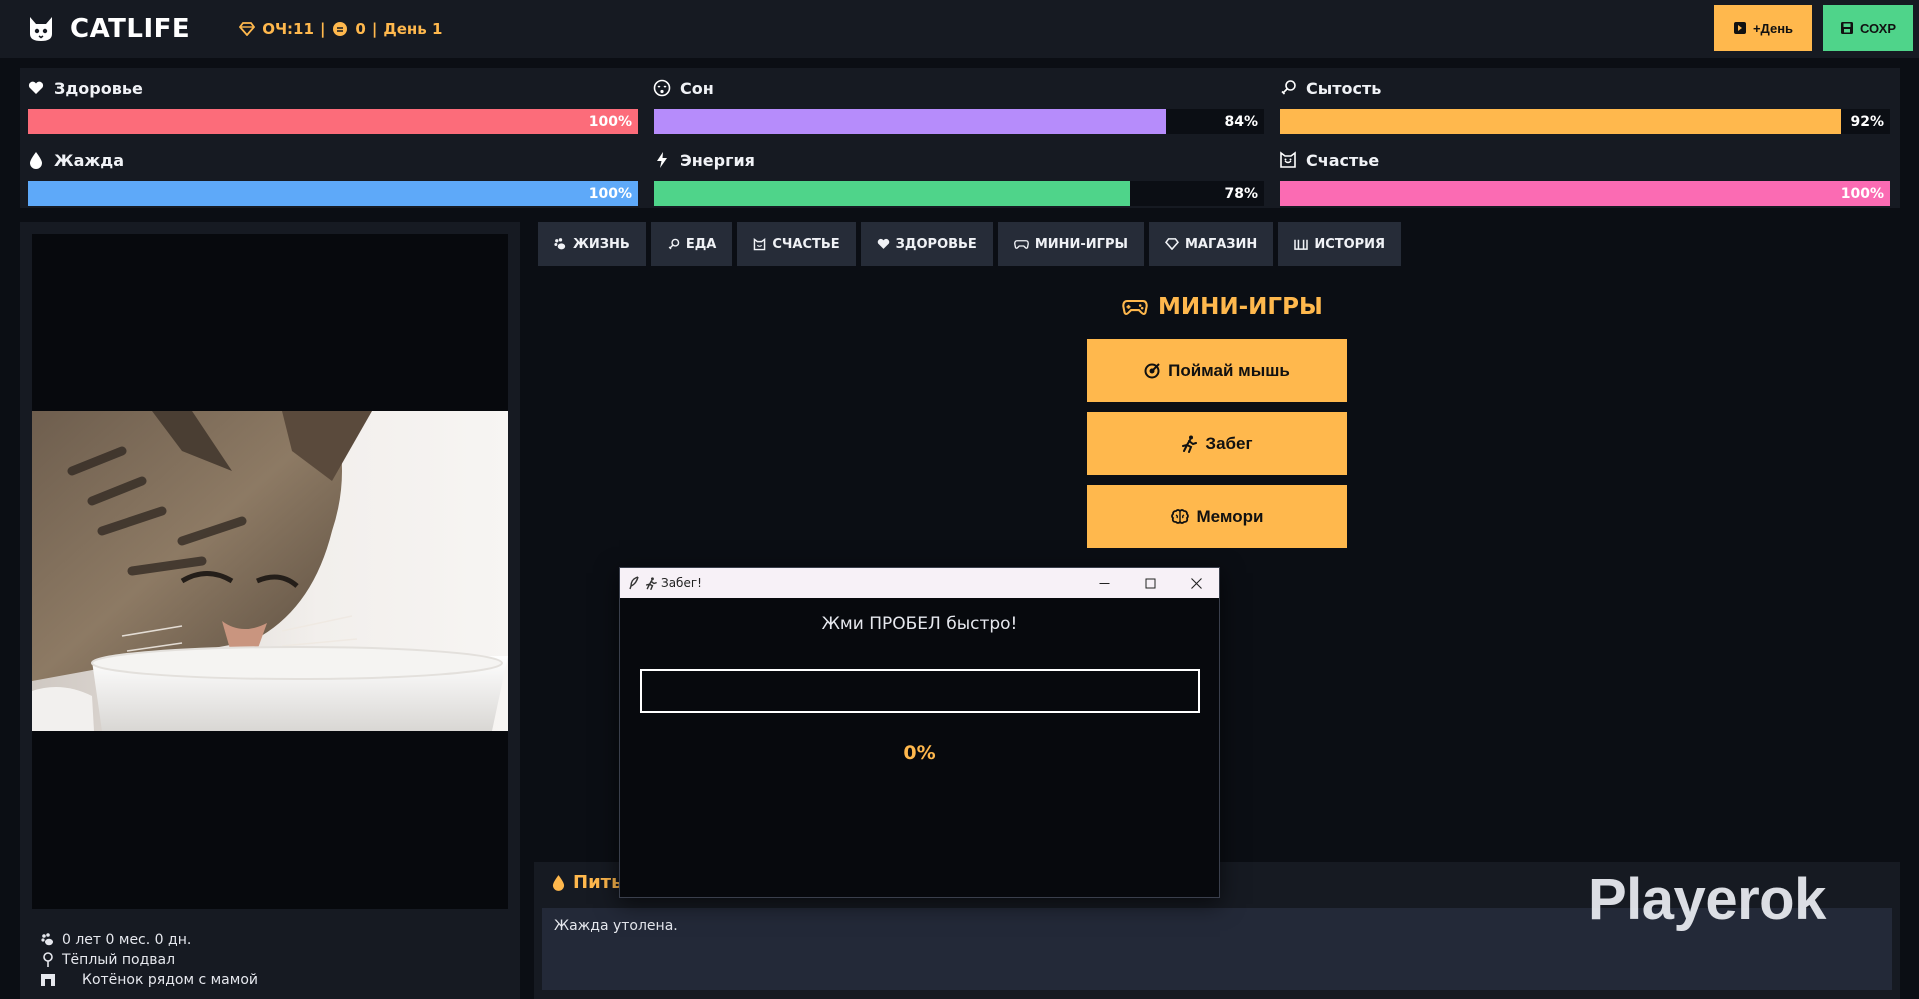  Describe the element at coordinates (288, 29) in the screenshot. I see `points-value: ОЧ:11` at that location.